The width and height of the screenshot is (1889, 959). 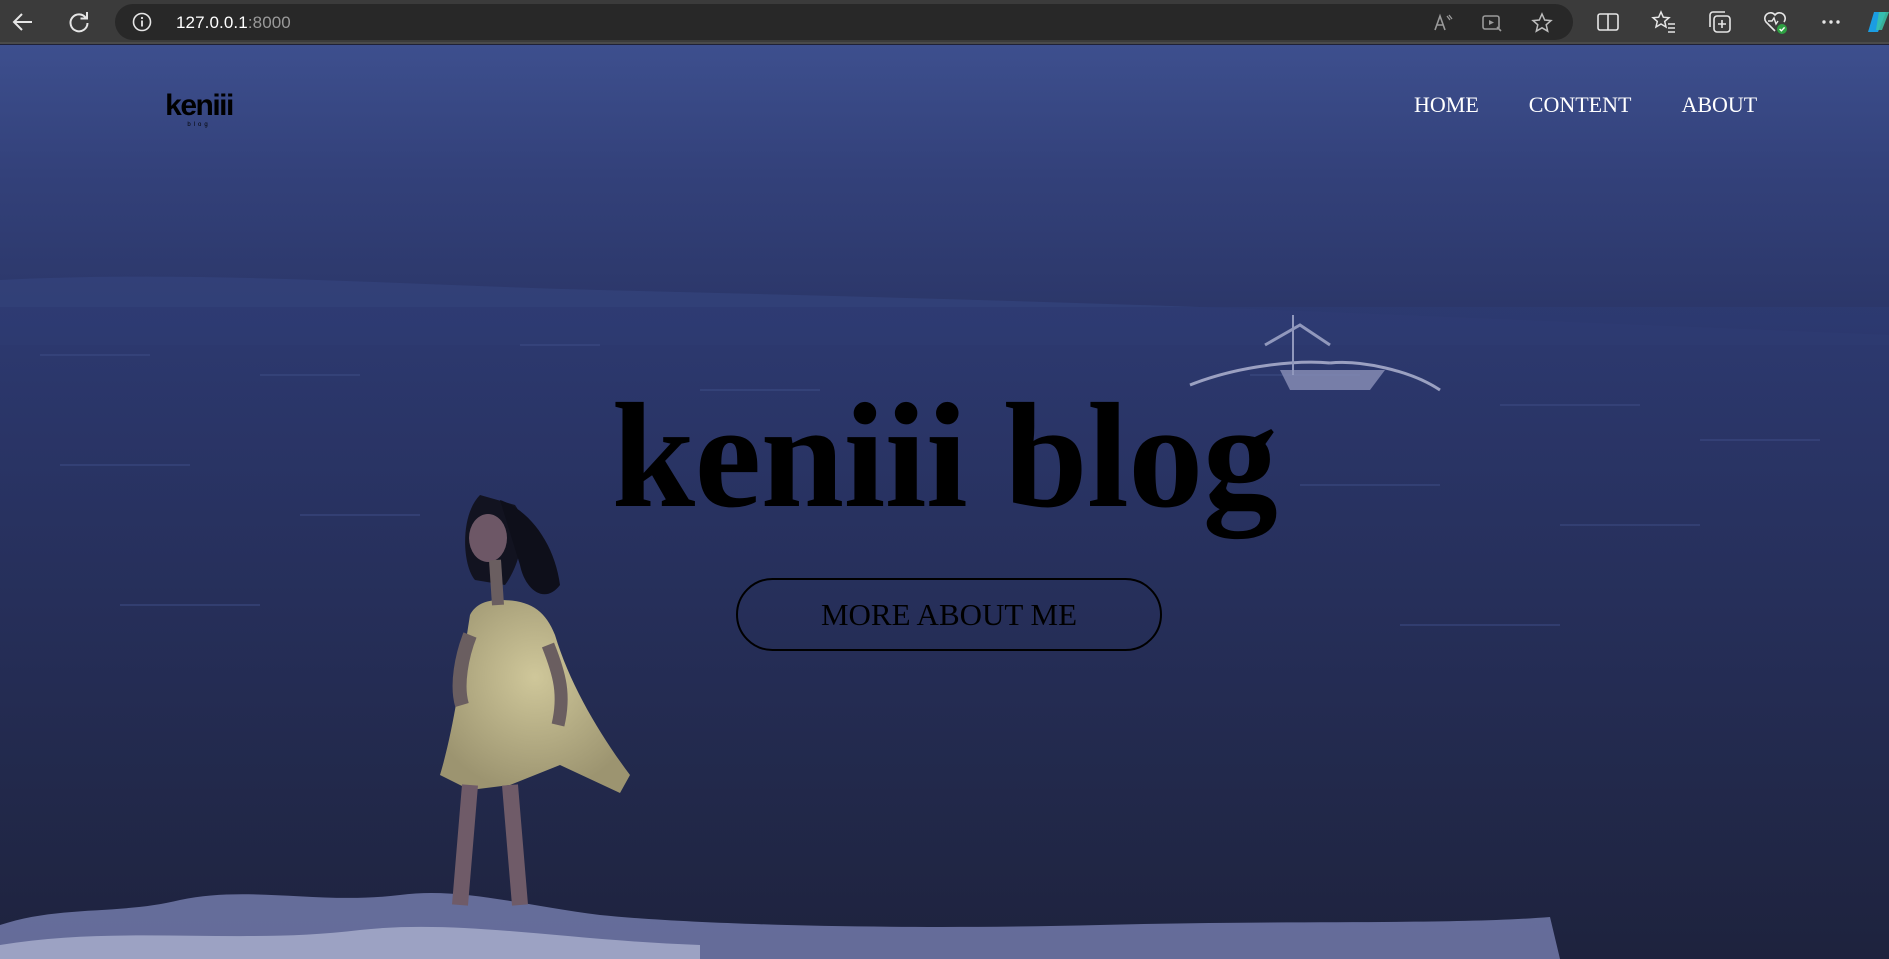 I want to click on logo-subtext: blog, so click(x=199, y=125).